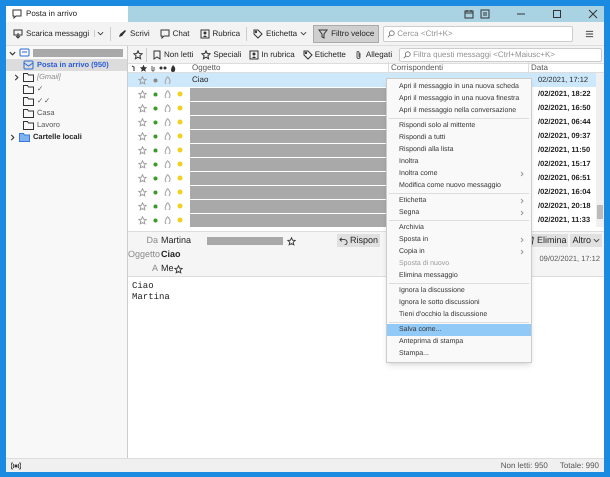 The image size is (610, 477). I want to click on sender-name: Martina, so click(182, 241).